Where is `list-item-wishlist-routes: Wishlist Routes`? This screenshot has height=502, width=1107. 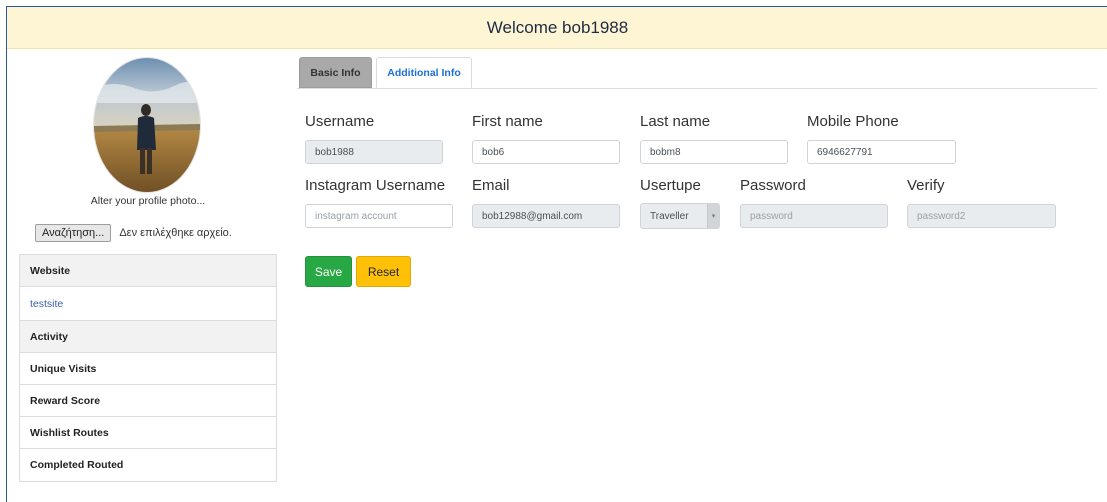 list-item-wishlist-routes: Wishlist Routes is located at coordinates (148, 433).